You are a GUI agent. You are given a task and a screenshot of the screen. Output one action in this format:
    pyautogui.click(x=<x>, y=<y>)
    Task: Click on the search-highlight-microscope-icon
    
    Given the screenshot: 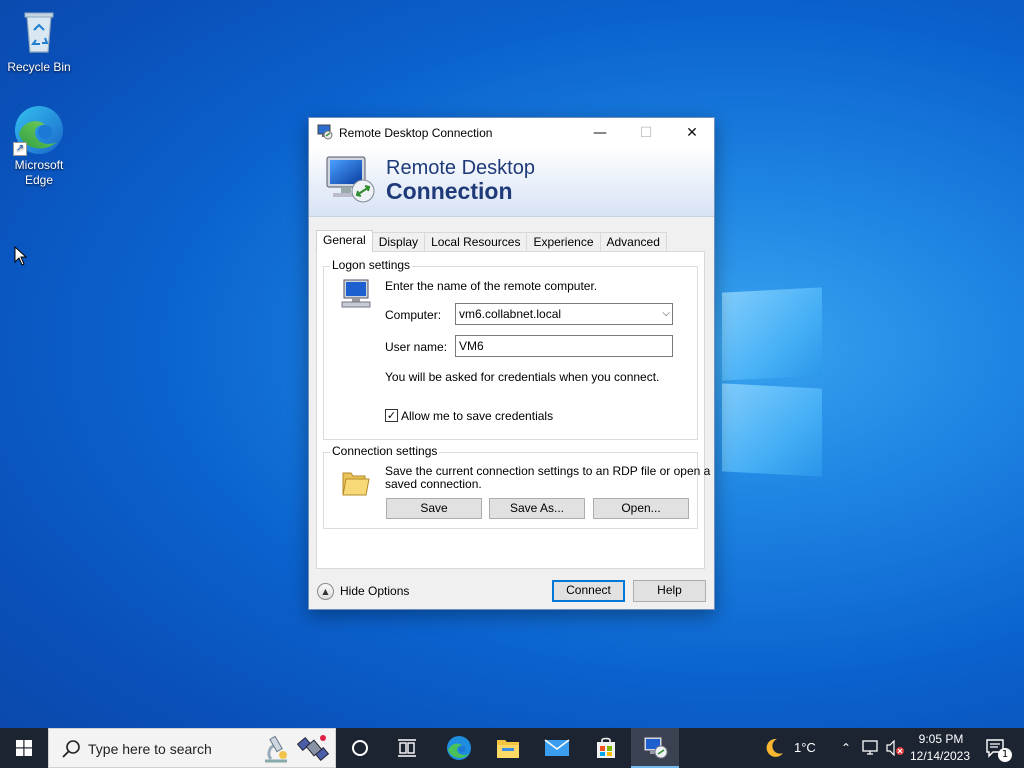 What is the action you would take?
    pyautogui.click(x=276, y=750)
    